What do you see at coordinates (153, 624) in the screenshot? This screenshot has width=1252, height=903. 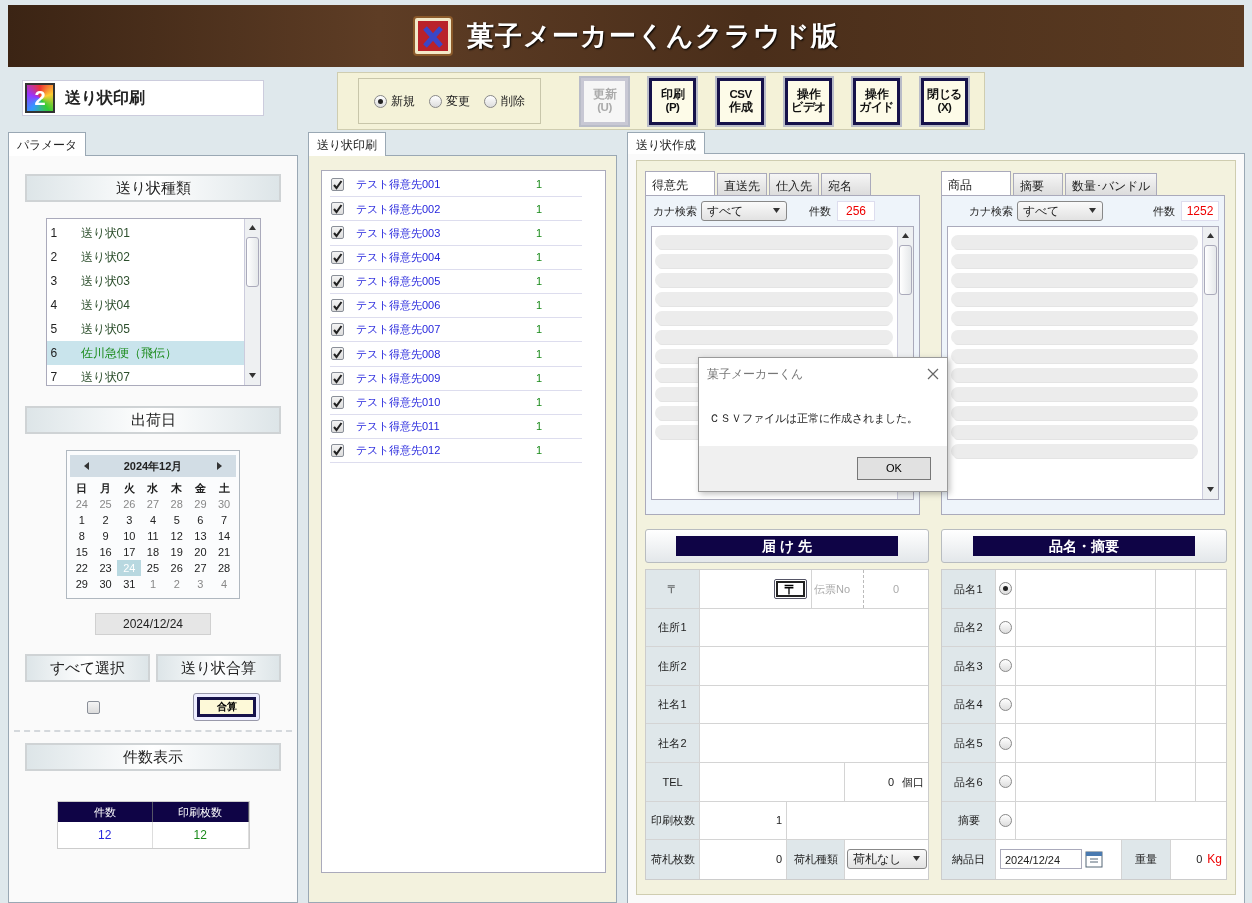 I see `date-display: 2024/12/24` at bounding box center [153, 624].